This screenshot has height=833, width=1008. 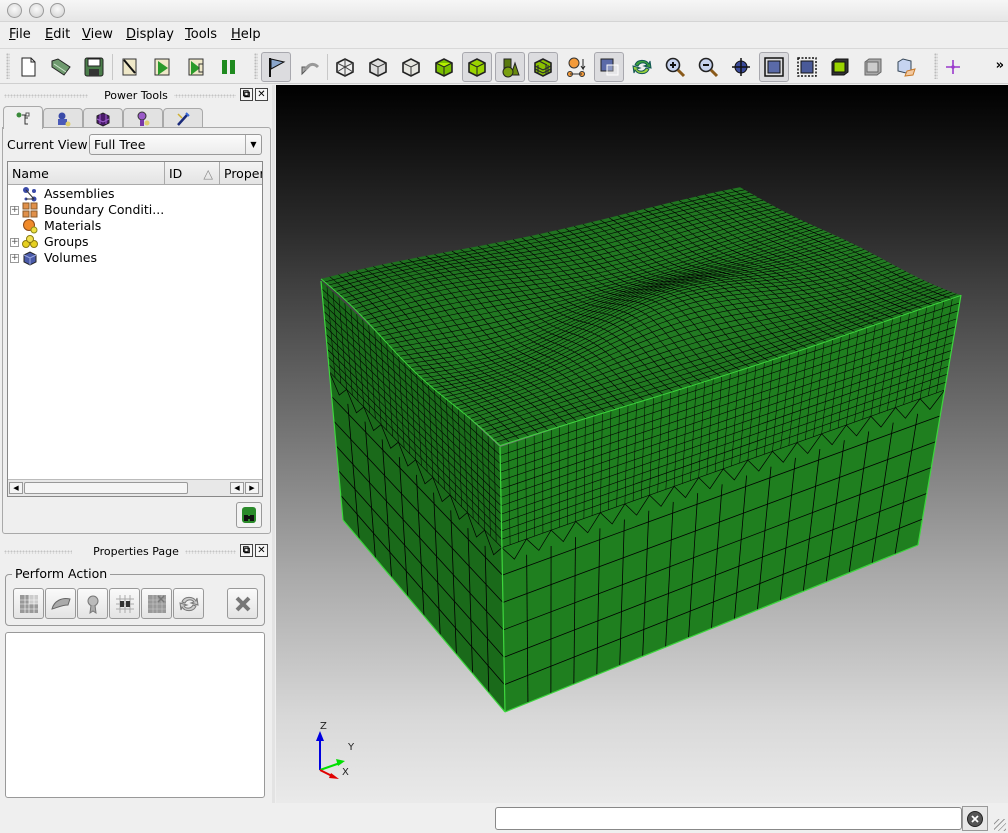 I want to click on zoom-region-button, so click(x=807, y=67).